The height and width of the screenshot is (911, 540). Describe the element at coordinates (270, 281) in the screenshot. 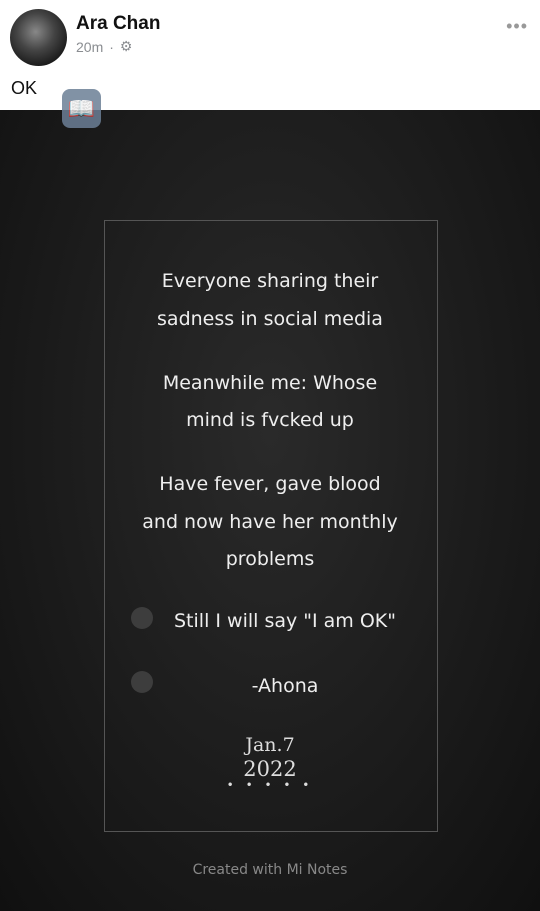

I see `note-line: Everyone sharing their` at that location.